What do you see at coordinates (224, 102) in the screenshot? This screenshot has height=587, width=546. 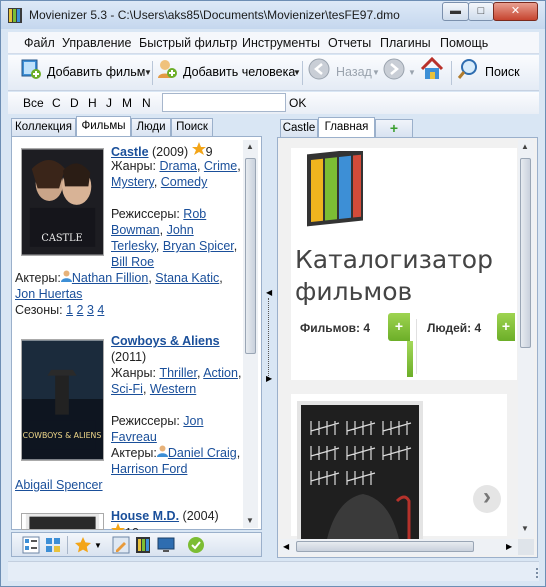 I see `filter-input` at bounding box center [224, 102].